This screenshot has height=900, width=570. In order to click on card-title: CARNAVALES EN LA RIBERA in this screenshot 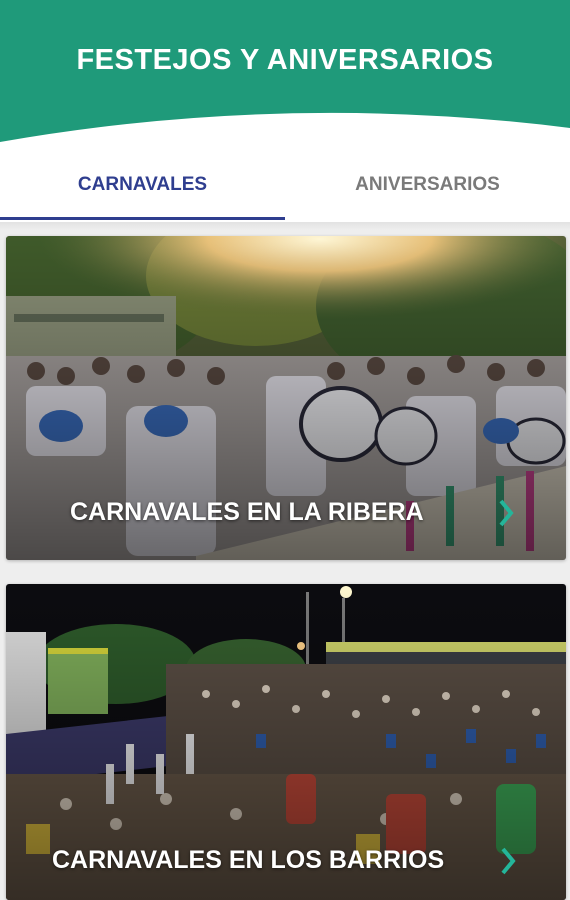, I will do `click(247, 512)`.